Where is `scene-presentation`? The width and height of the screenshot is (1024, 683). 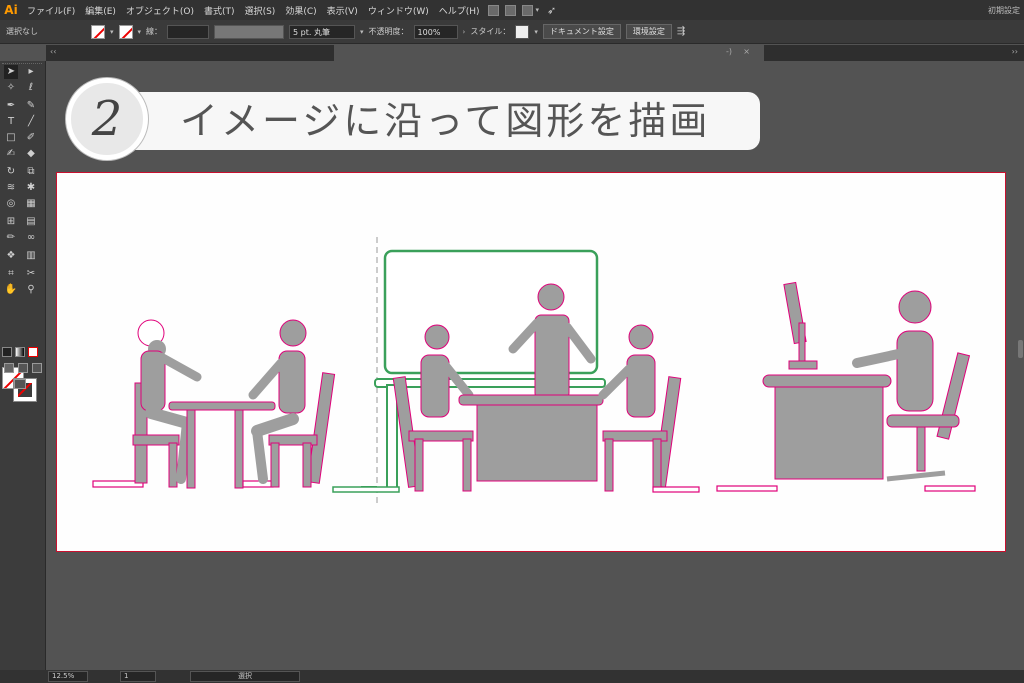
scene-presentation is located at coordinates (516, 370).